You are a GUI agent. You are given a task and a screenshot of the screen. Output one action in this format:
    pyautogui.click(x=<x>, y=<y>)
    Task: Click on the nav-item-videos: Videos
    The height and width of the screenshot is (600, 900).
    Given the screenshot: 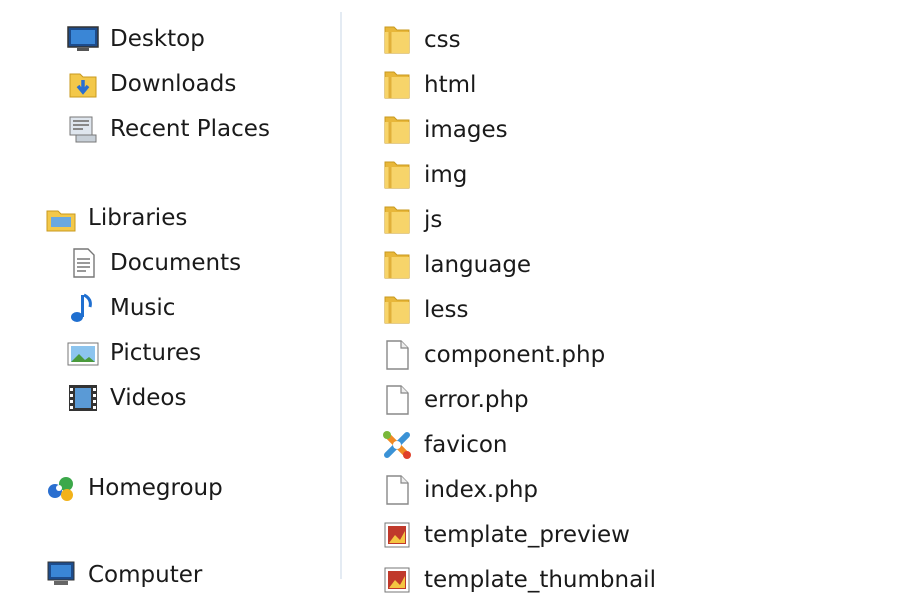 What is the action you would take?
    pyautogui.click(x=126, y=398)
    